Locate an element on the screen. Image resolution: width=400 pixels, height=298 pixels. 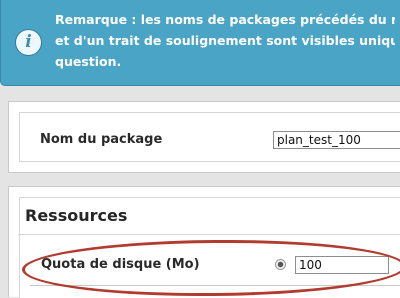
info-icon: i is located at coordinates (28, 42).